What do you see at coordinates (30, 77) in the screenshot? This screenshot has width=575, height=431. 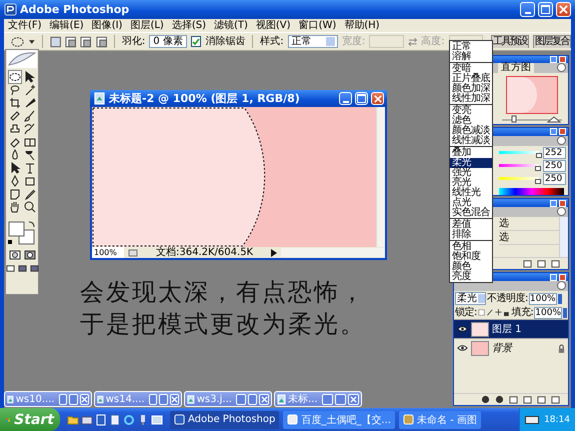 I see `arrow-cursor-icon` at bounding box center [30, 77].